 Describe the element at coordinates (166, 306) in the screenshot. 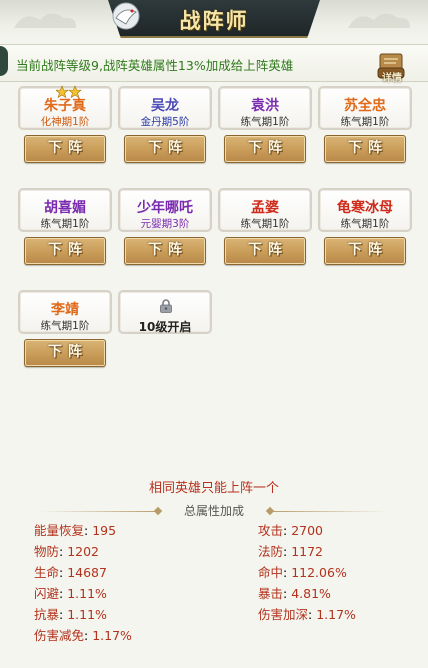

I see `lock-icon` at that location.